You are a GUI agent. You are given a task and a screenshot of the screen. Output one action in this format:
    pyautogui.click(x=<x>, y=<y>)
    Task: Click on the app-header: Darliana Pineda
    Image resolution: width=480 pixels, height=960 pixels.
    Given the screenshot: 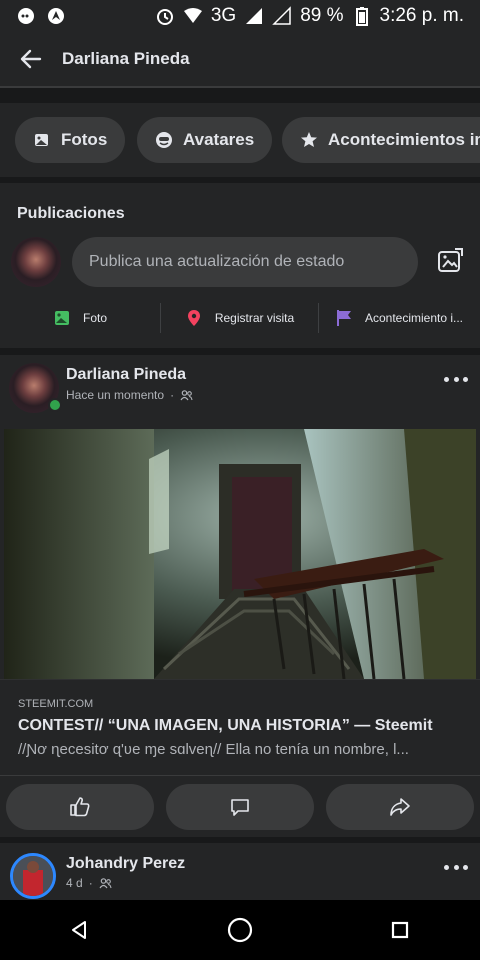 What is the action you would take?
    pyautogui.click(x=240, y=59)
    